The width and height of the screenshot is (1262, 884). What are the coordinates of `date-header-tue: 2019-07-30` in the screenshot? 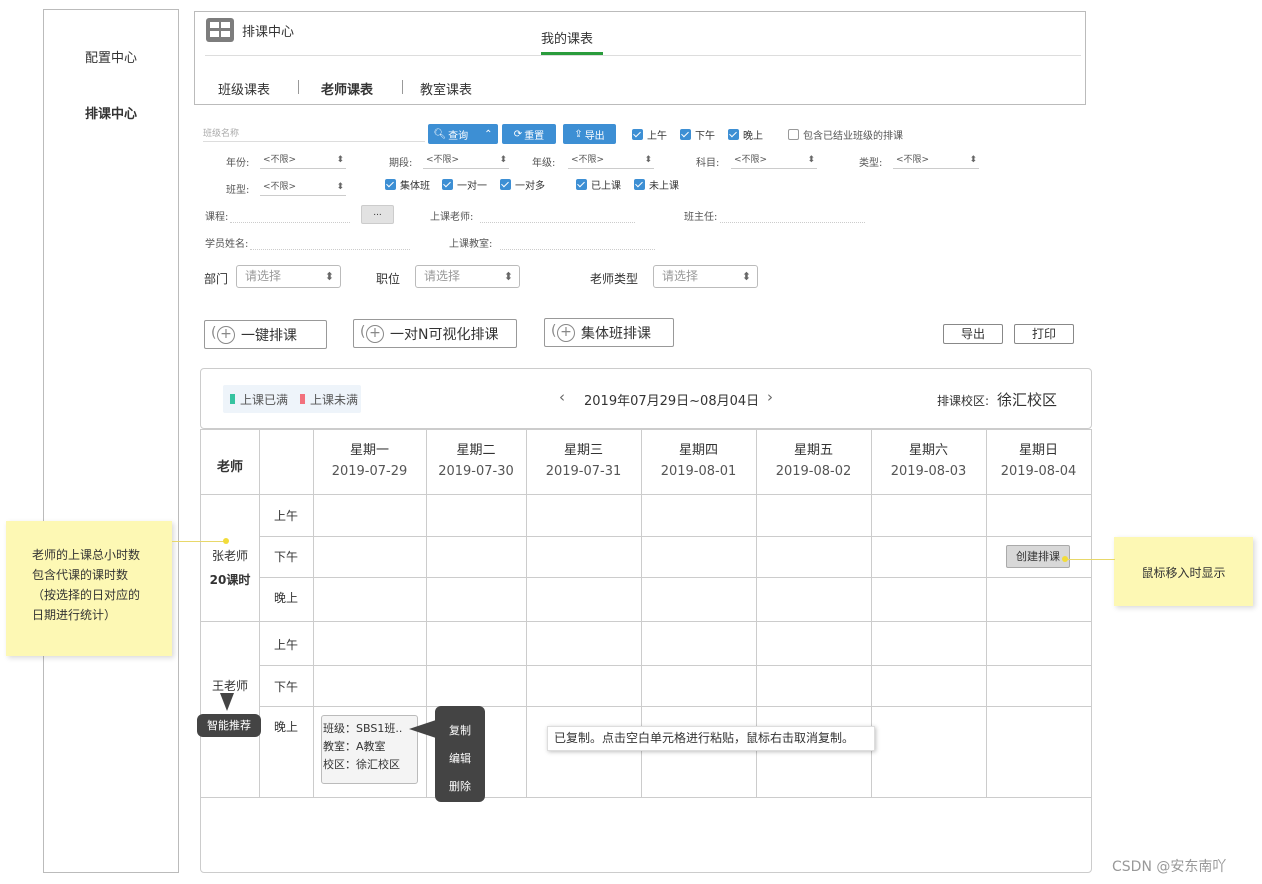 It's located at (476, 471).